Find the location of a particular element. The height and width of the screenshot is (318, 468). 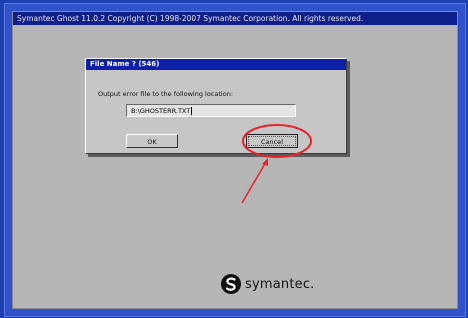

dialog-title: File Name ? (546) is located at coordinates (216, 64).